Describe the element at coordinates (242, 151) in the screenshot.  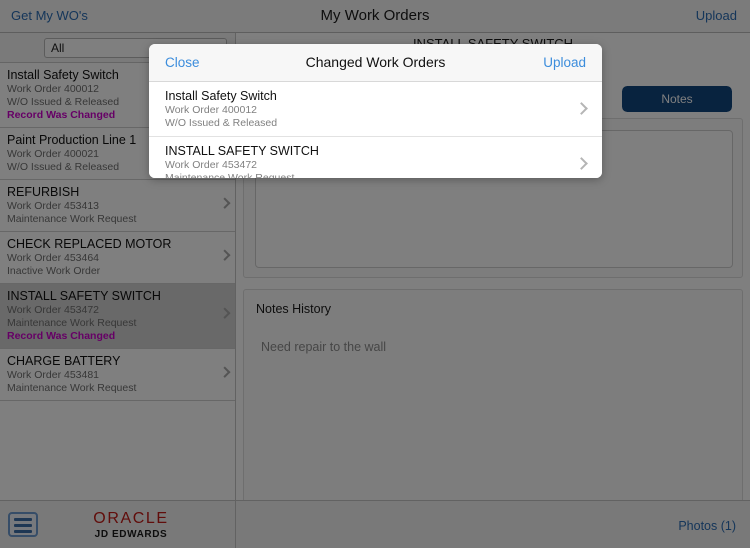
I see `modal-item-title: INSTALL SAFETY SWITCH` at that location.